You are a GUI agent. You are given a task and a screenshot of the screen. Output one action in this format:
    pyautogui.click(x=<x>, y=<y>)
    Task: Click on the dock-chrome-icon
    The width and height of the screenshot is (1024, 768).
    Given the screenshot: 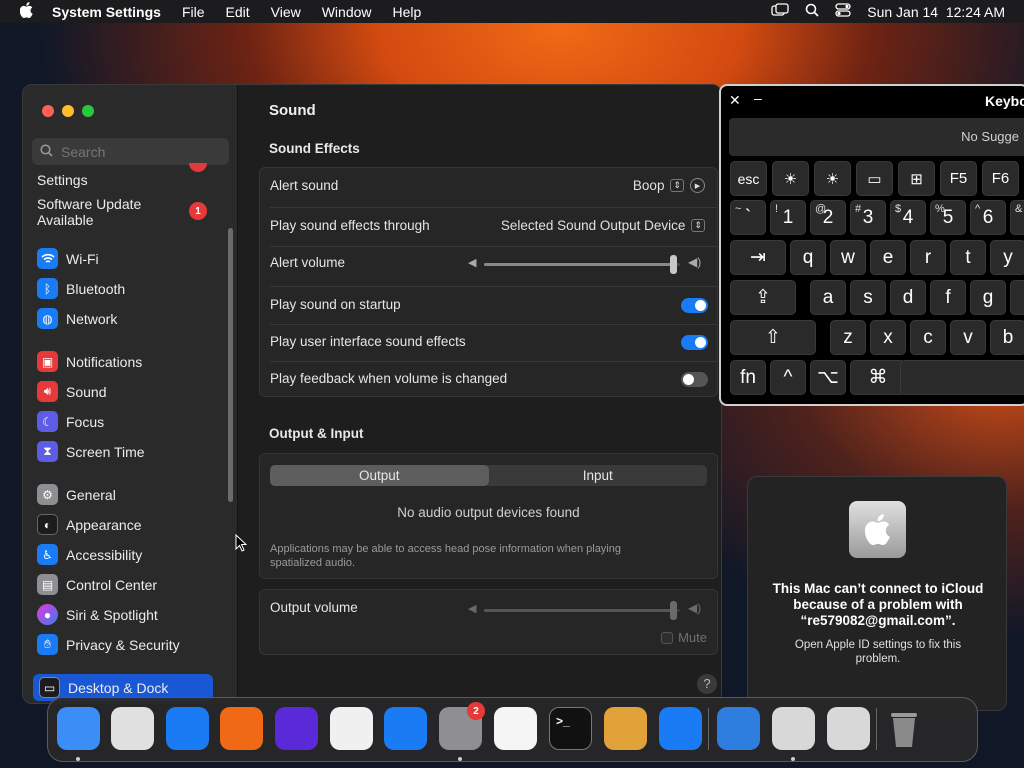 What is the action you would take?
    pyautogui.click(x=351, y=728)
    